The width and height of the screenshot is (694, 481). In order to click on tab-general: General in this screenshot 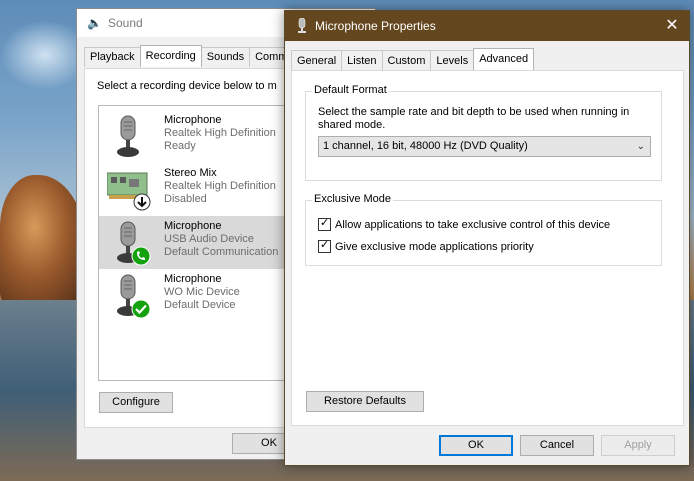, I will do `click(317, 60)`.